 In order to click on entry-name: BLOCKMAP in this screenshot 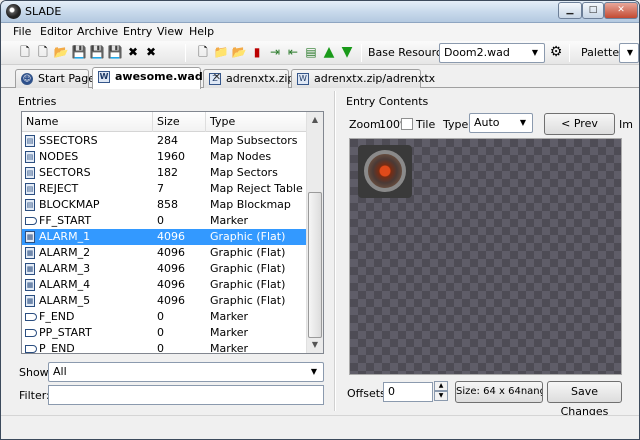, I will do `click(69, 204)`.